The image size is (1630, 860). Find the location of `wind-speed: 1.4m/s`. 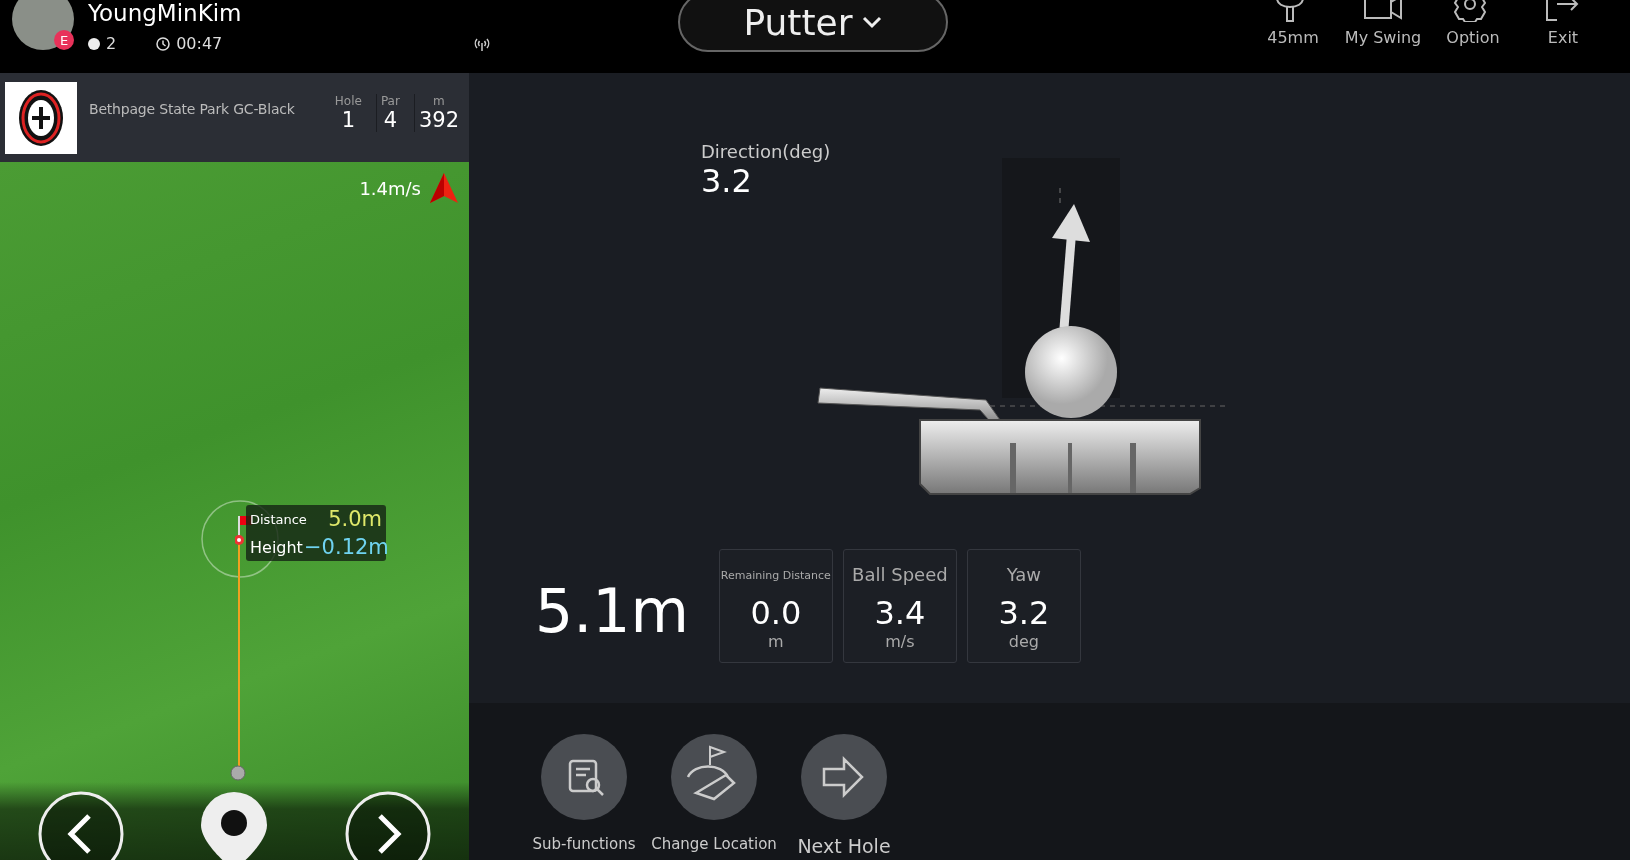

wind-speed: 1.4m/s is located at coordinates (390, 188).